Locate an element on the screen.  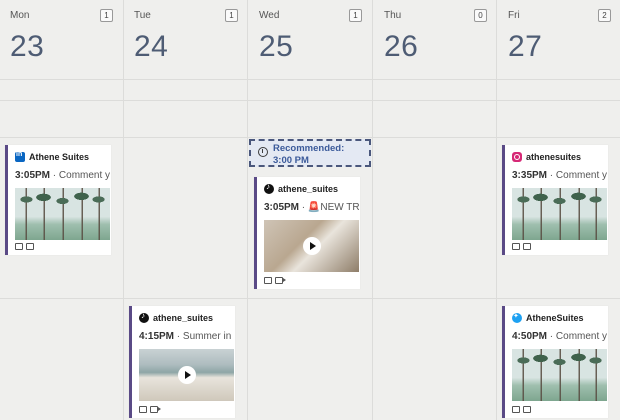
post-time: 4:50PM is located at coordinates (530, 336).